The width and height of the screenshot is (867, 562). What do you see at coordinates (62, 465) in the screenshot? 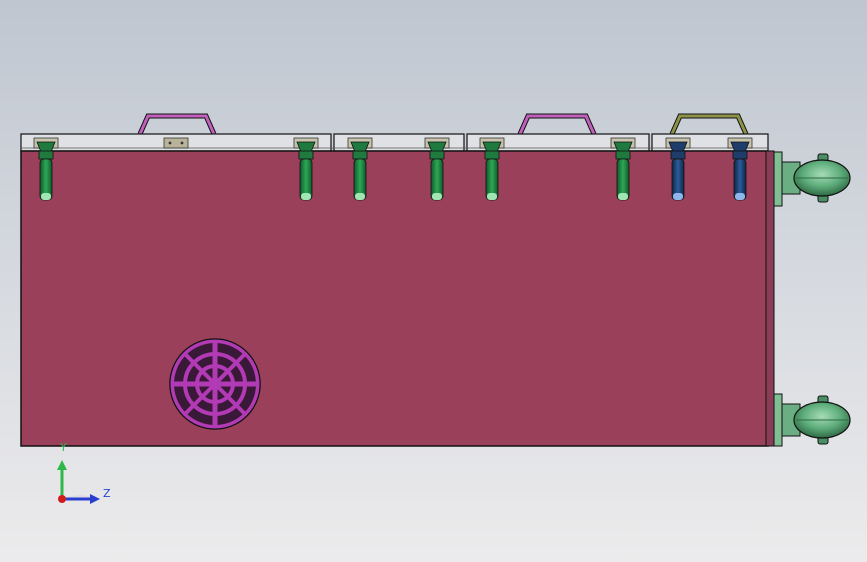
I see `y-axis-arrow` at bounding box center [62, 465].